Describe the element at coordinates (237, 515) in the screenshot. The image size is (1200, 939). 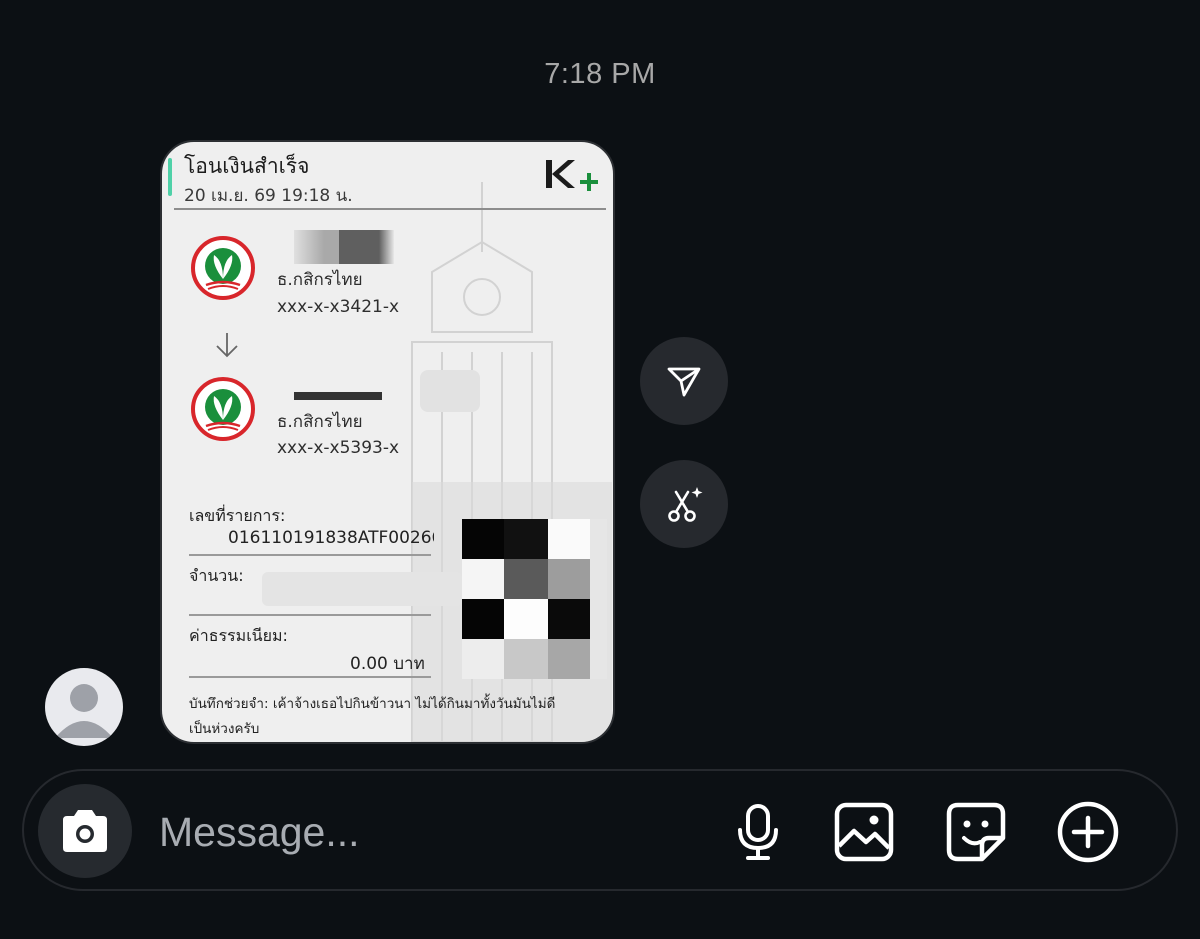
I see `transaction-label: เลขที่รายการ:` at that location.